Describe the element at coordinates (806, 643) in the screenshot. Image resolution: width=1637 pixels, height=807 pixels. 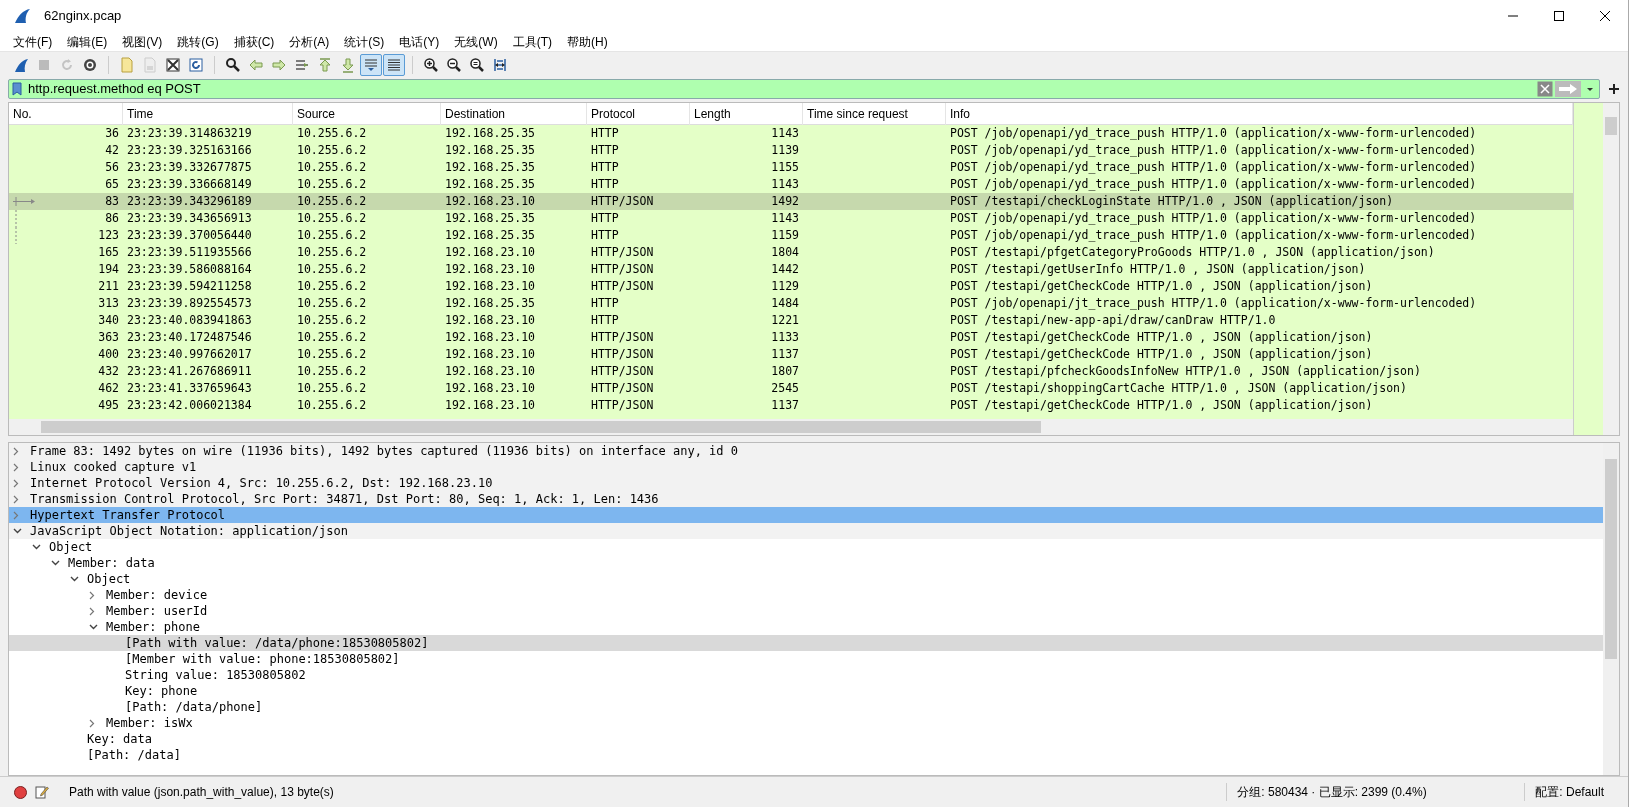
I see `tree-item: [Path with value: /data/phone:18530805802]` at that location.